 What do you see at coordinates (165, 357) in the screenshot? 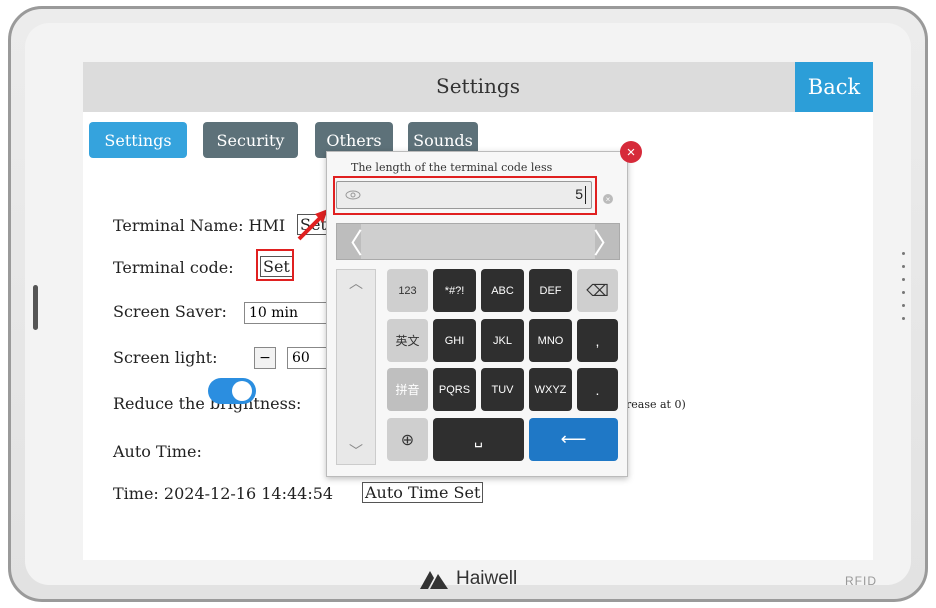
I see `screen-light-label: Screen light:` at bounding box center [165, 357].